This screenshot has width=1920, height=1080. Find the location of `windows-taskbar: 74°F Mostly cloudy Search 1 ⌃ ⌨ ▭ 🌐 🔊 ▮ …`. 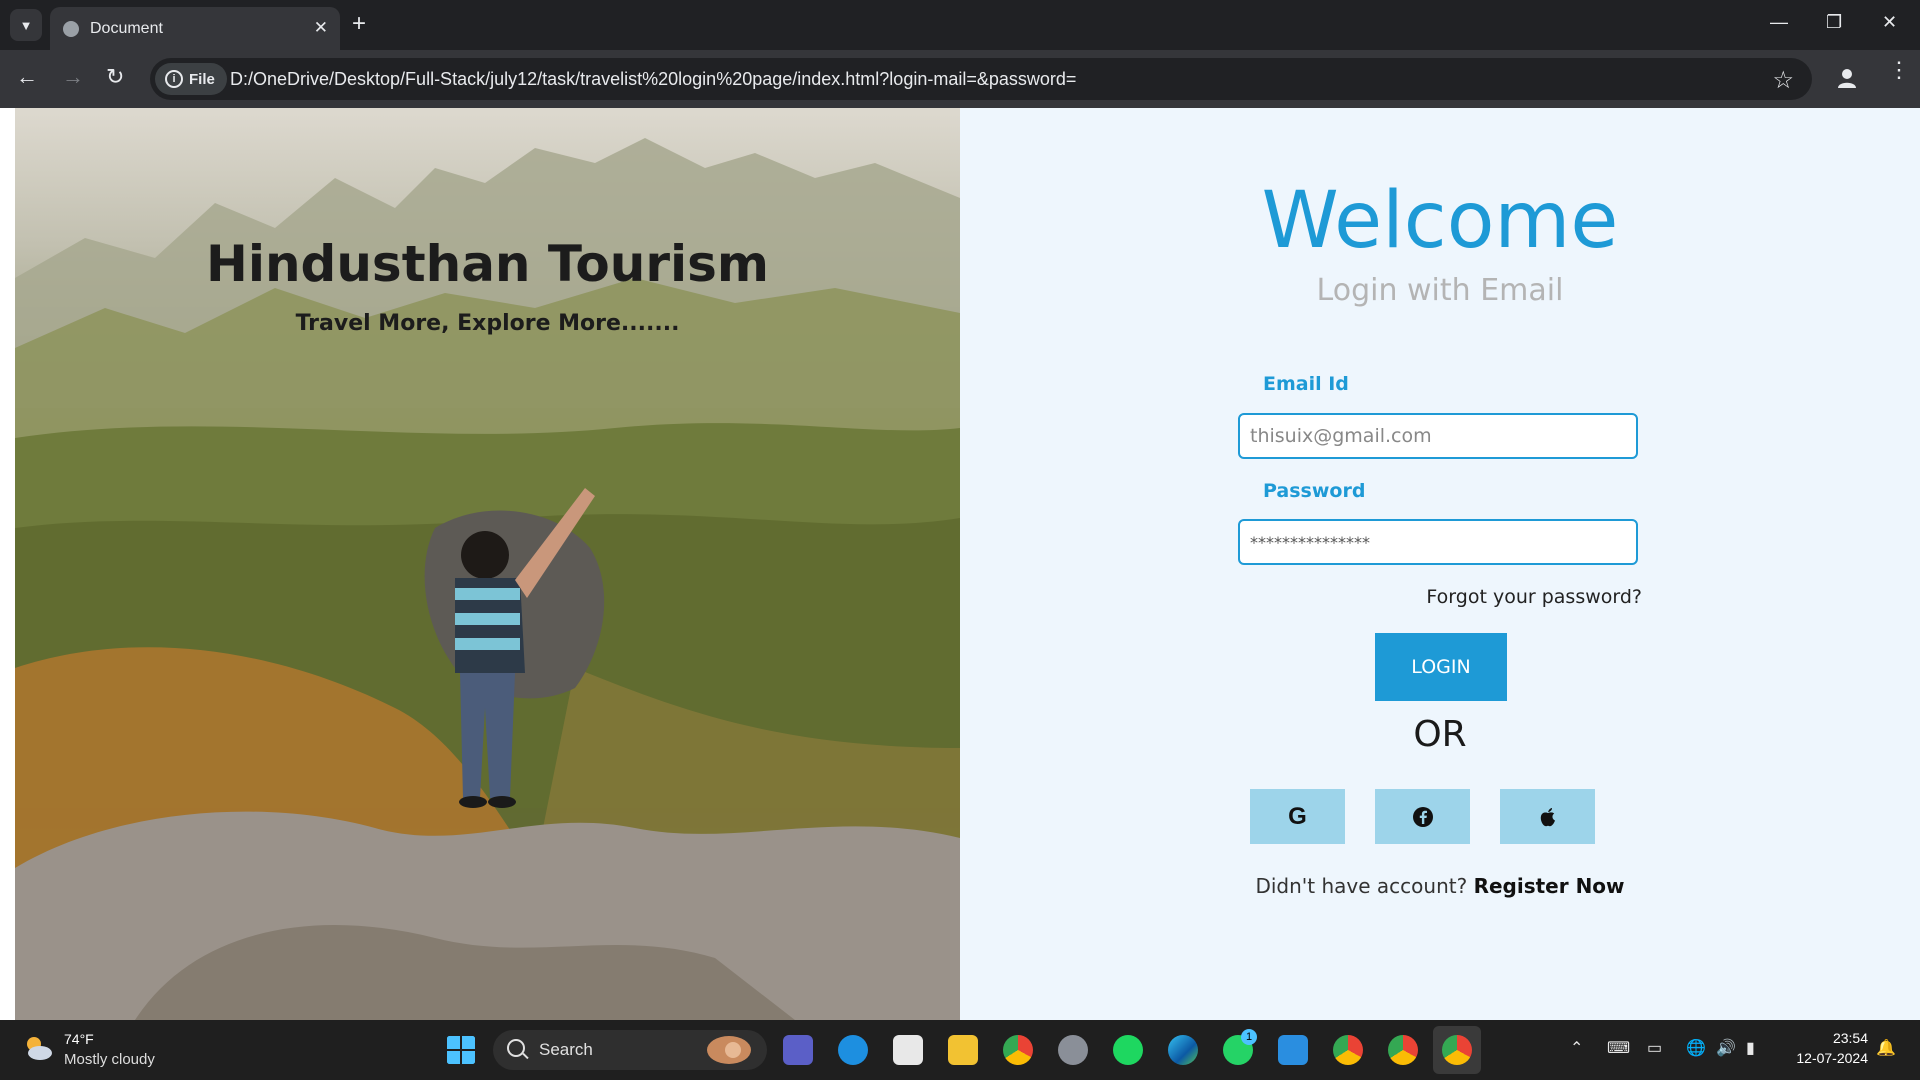

windows-taskbar: 74°F Mostly cloudy Search 1 ⌃ ⌨ ▭ 🌐 🔊 ▮ … is located at coordinates (960, 1050).